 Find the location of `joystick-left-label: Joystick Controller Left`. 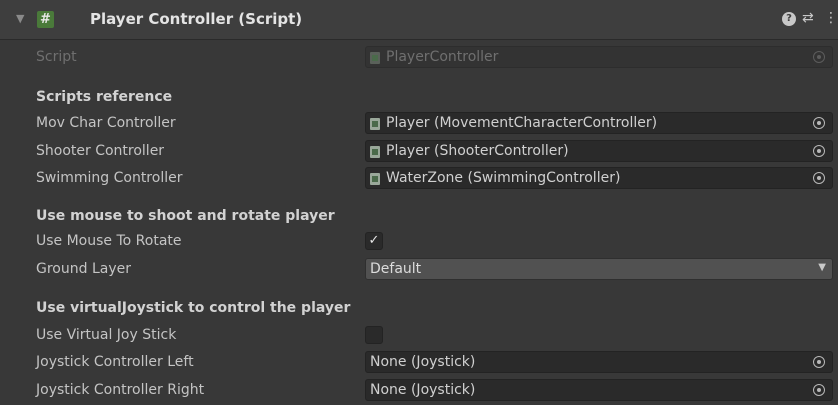

joystick-left-label: Joystick Controller Left is located at coordinates (115, 362).